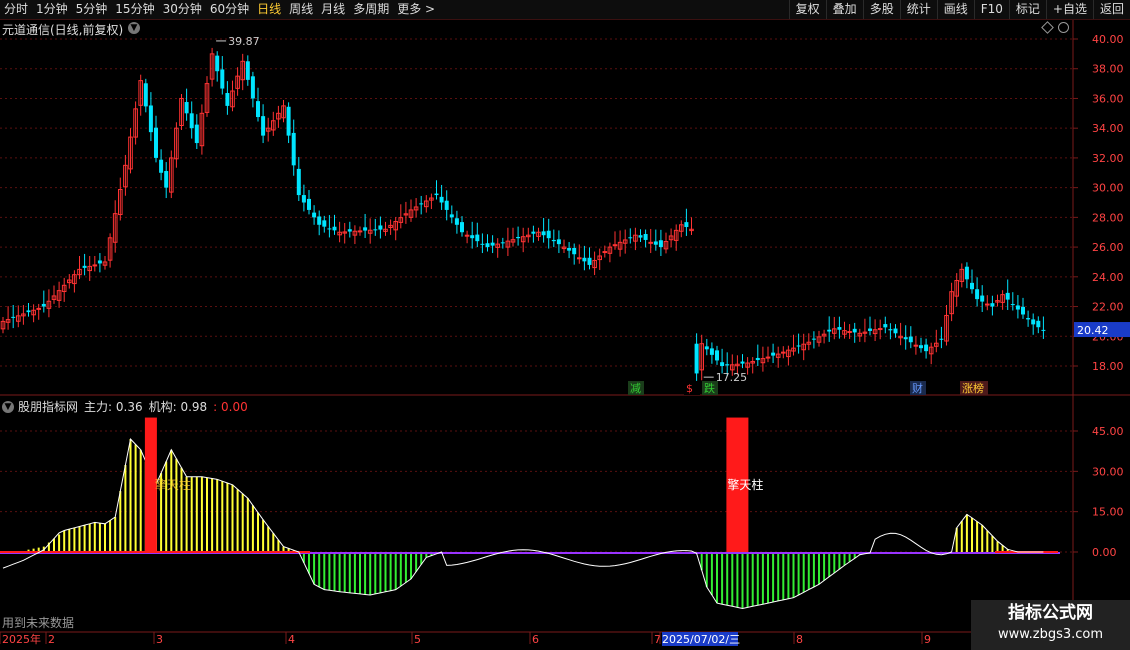  Describe the element at coordinates (63, 30) in the screenshot. I see `stock-title: 元道通信(日线,前复权)` at that location.